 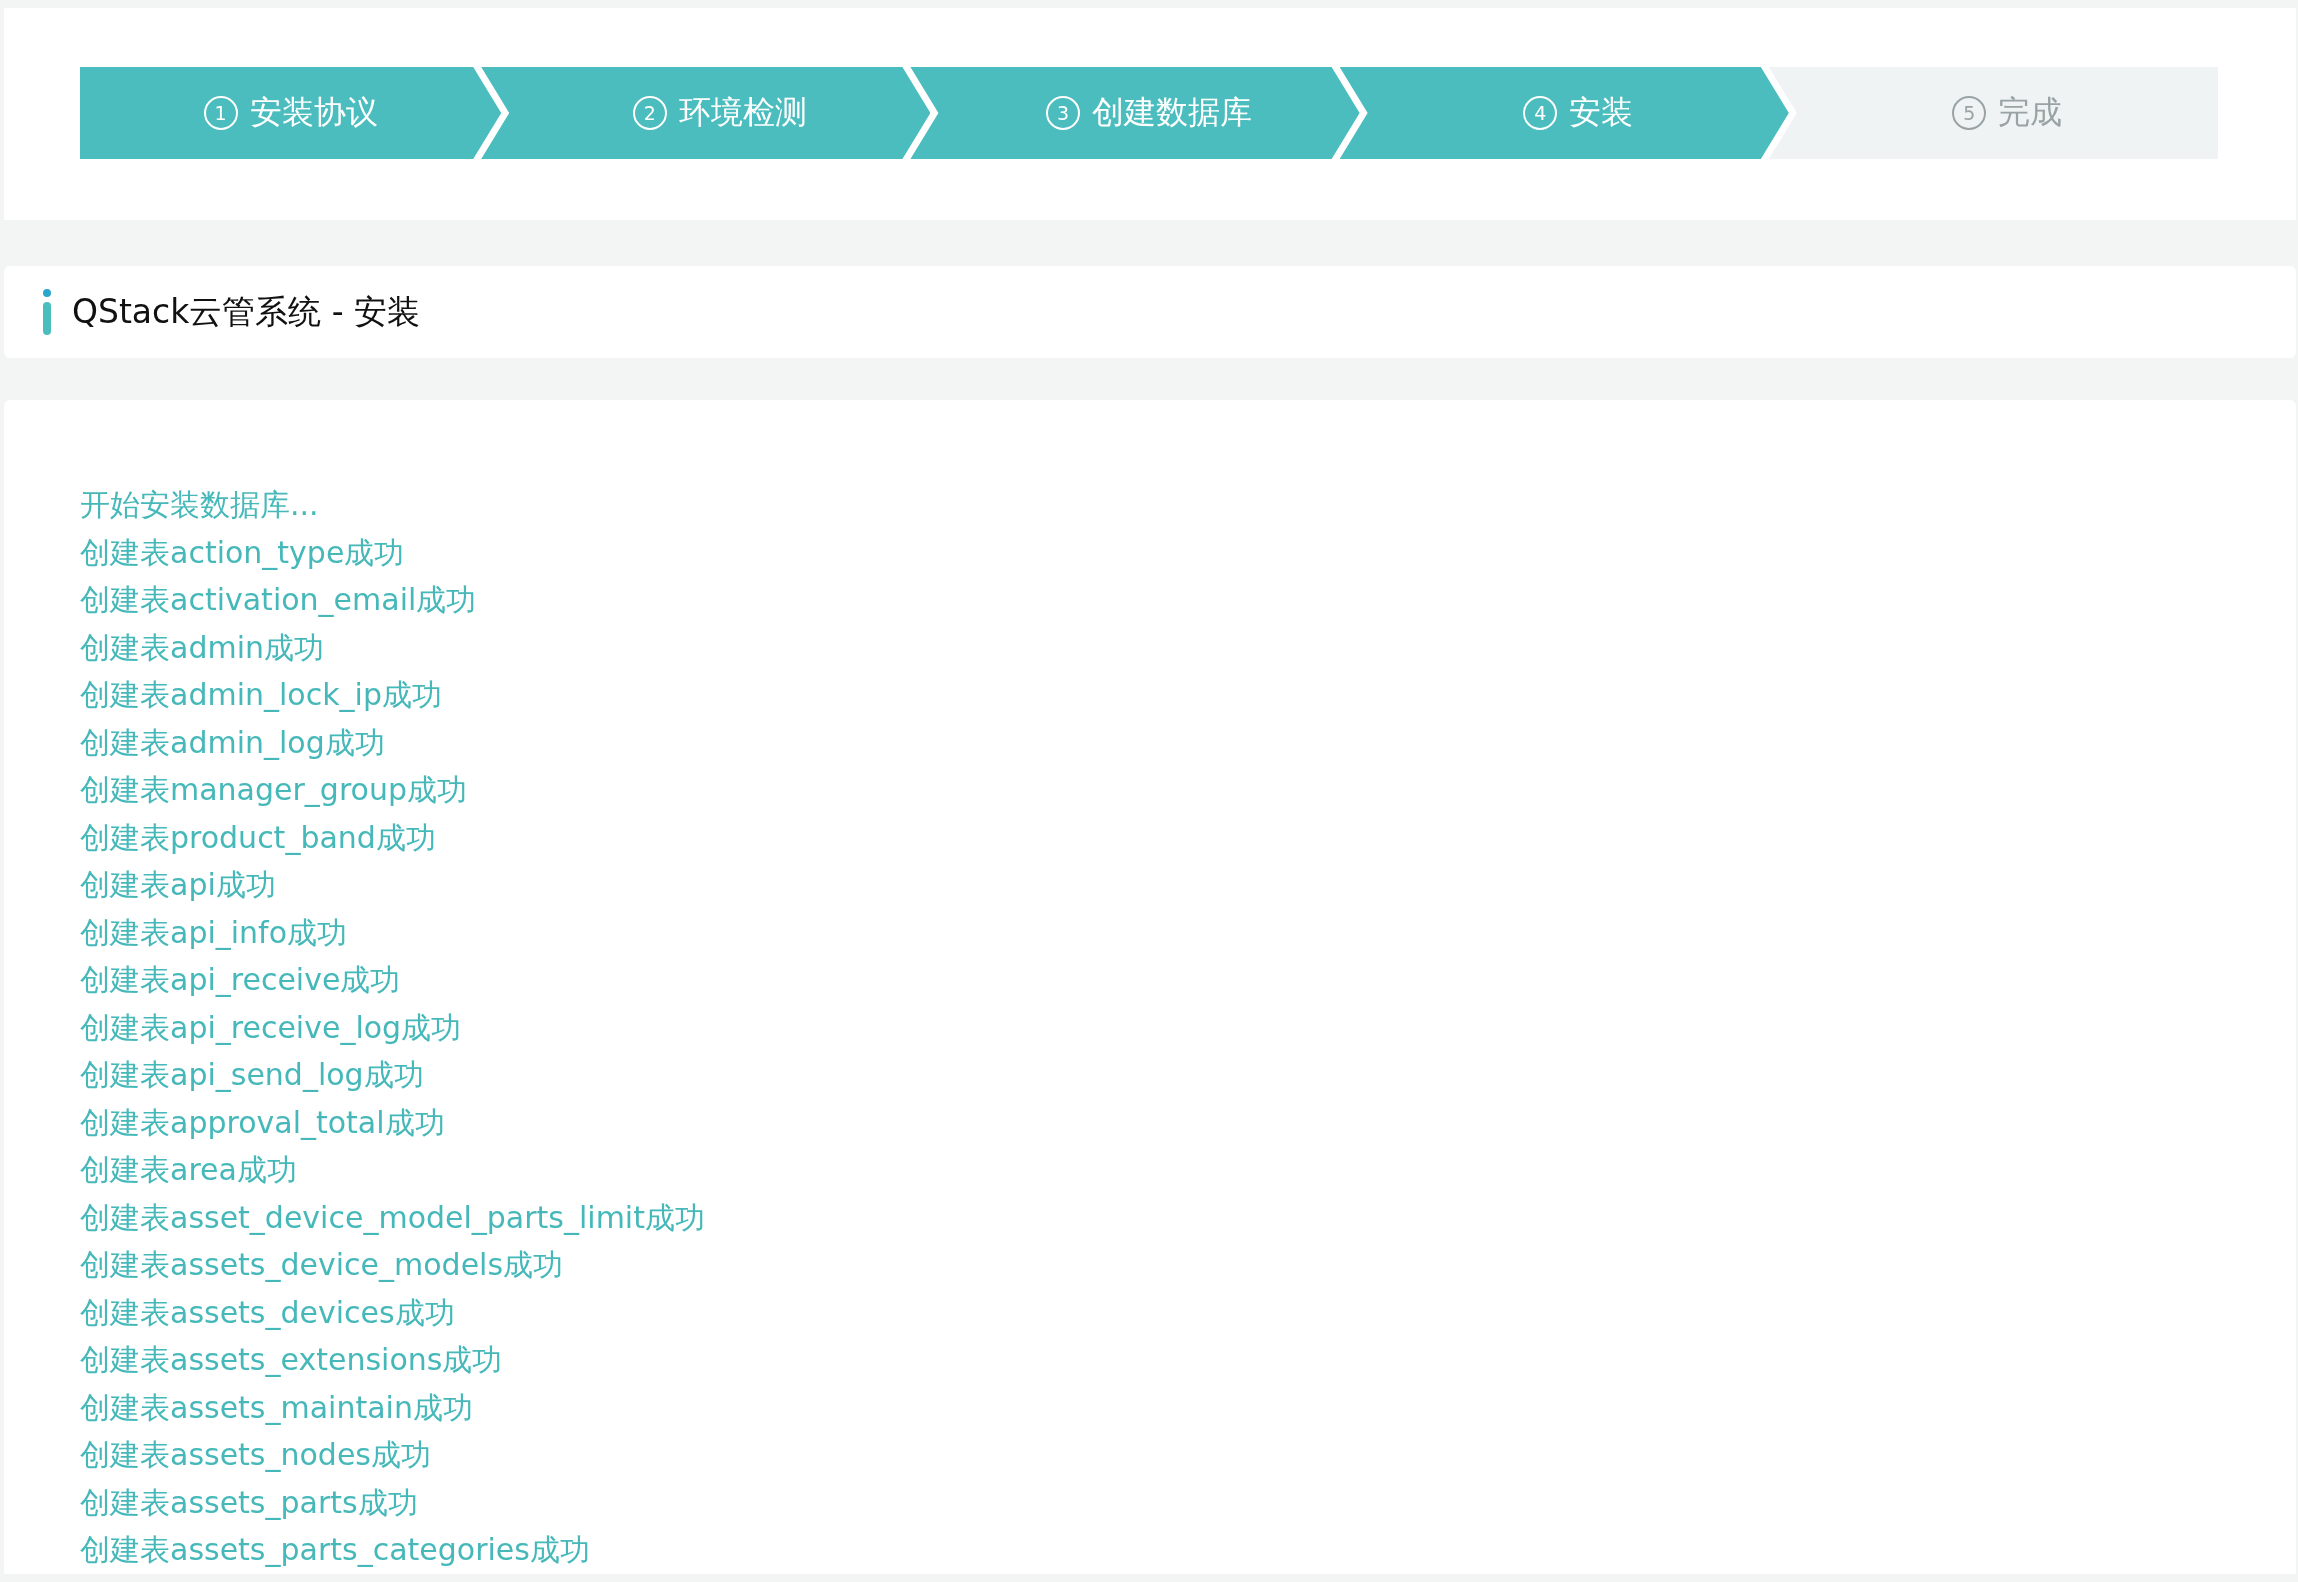 I want to click on log-line: 创建表activation_email成功, so click(x=279, y=600).